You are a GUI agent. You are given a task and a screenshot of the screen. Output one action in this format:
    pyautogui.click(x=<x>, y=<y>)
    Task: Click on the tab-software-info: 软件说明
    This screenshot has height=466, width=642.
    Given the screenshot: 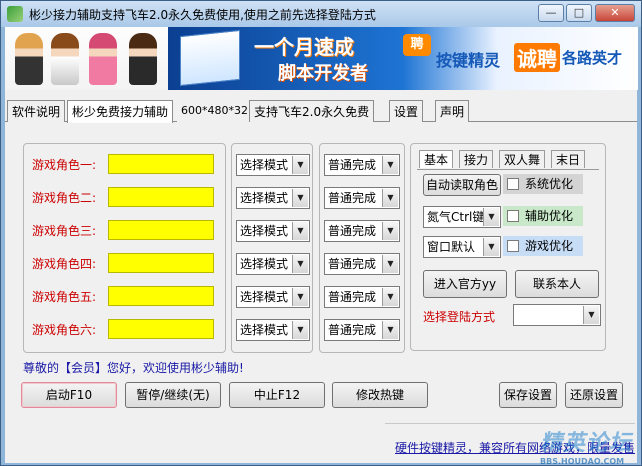 What is the action you would take?
    pyautogui.click(x=36, y=111)
    